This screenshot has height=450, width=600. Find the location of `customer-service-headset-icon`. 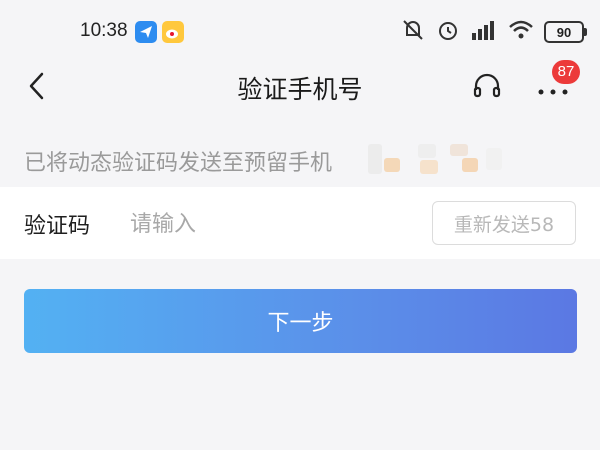

customer-service-headset-icon is located at coordinates (487, 87).